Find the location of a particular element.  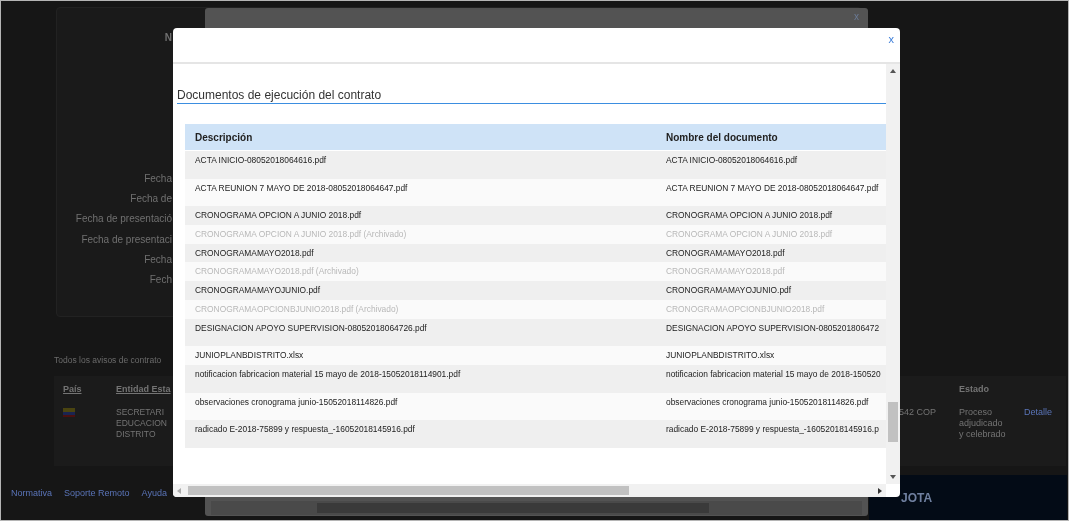

footer-link: Ayuda is located at coordinates (154, 494).